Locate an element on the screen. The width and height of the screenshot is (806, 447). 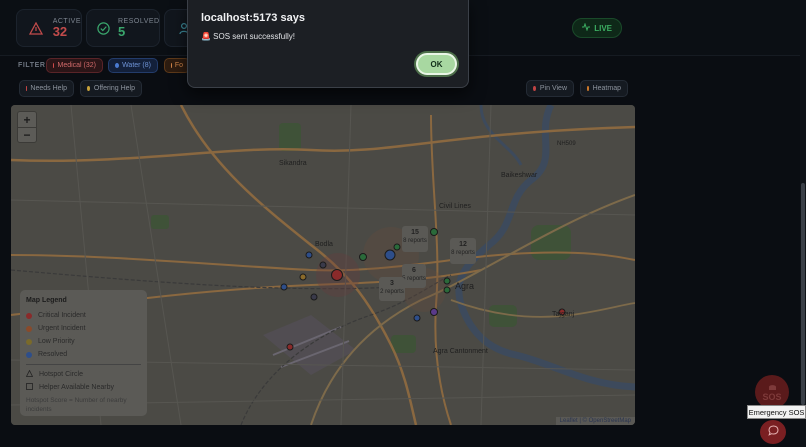
handshake-icon is located at coordinates (88, 88).